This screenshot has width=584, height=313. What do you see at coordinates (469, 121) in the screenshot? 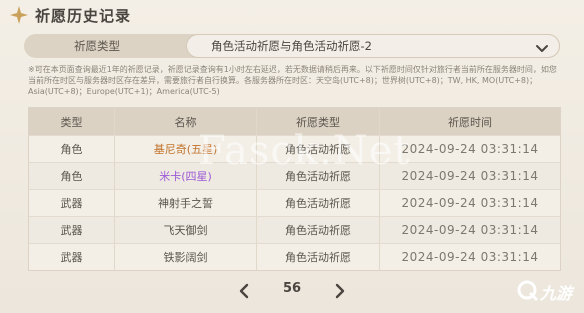
I see `header-wish-time: 祈愿时间` at bounding box center [469, 121].